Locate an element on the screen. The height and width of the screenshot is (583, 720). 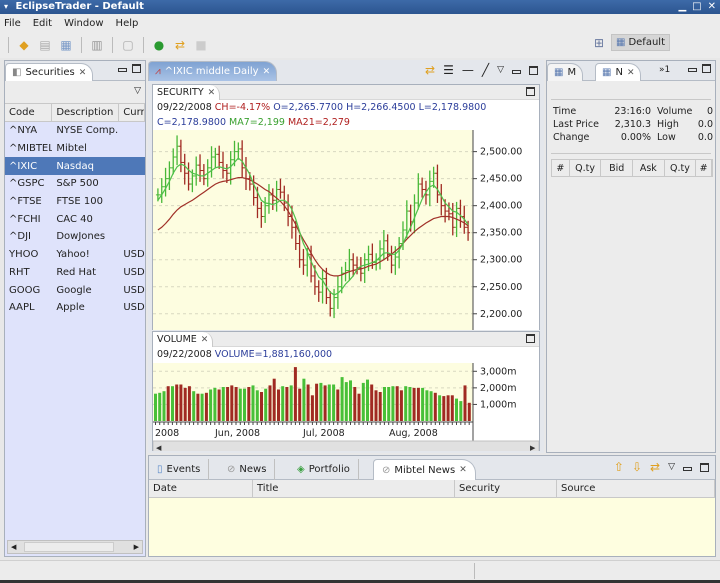
perspective-switcher: ⊞ ▦ Default is located at coordinates (630, 42).